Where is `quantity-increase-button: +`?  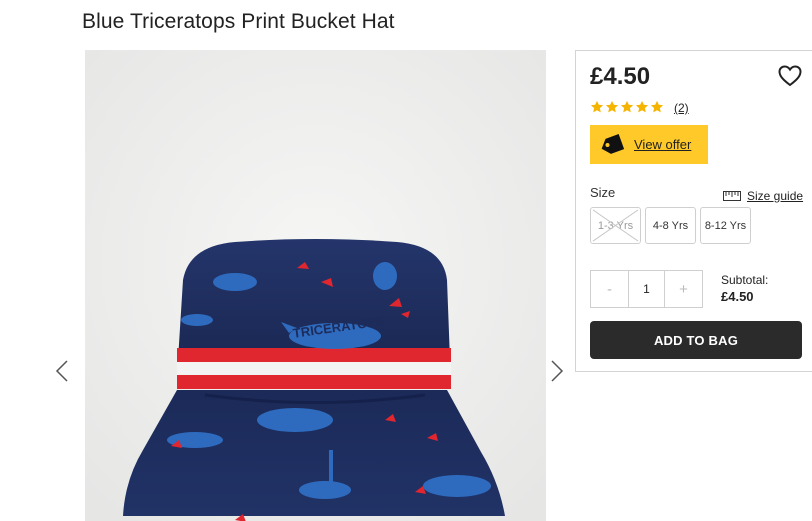 quantity-increase-button: + is located at coordinates (683, 289).